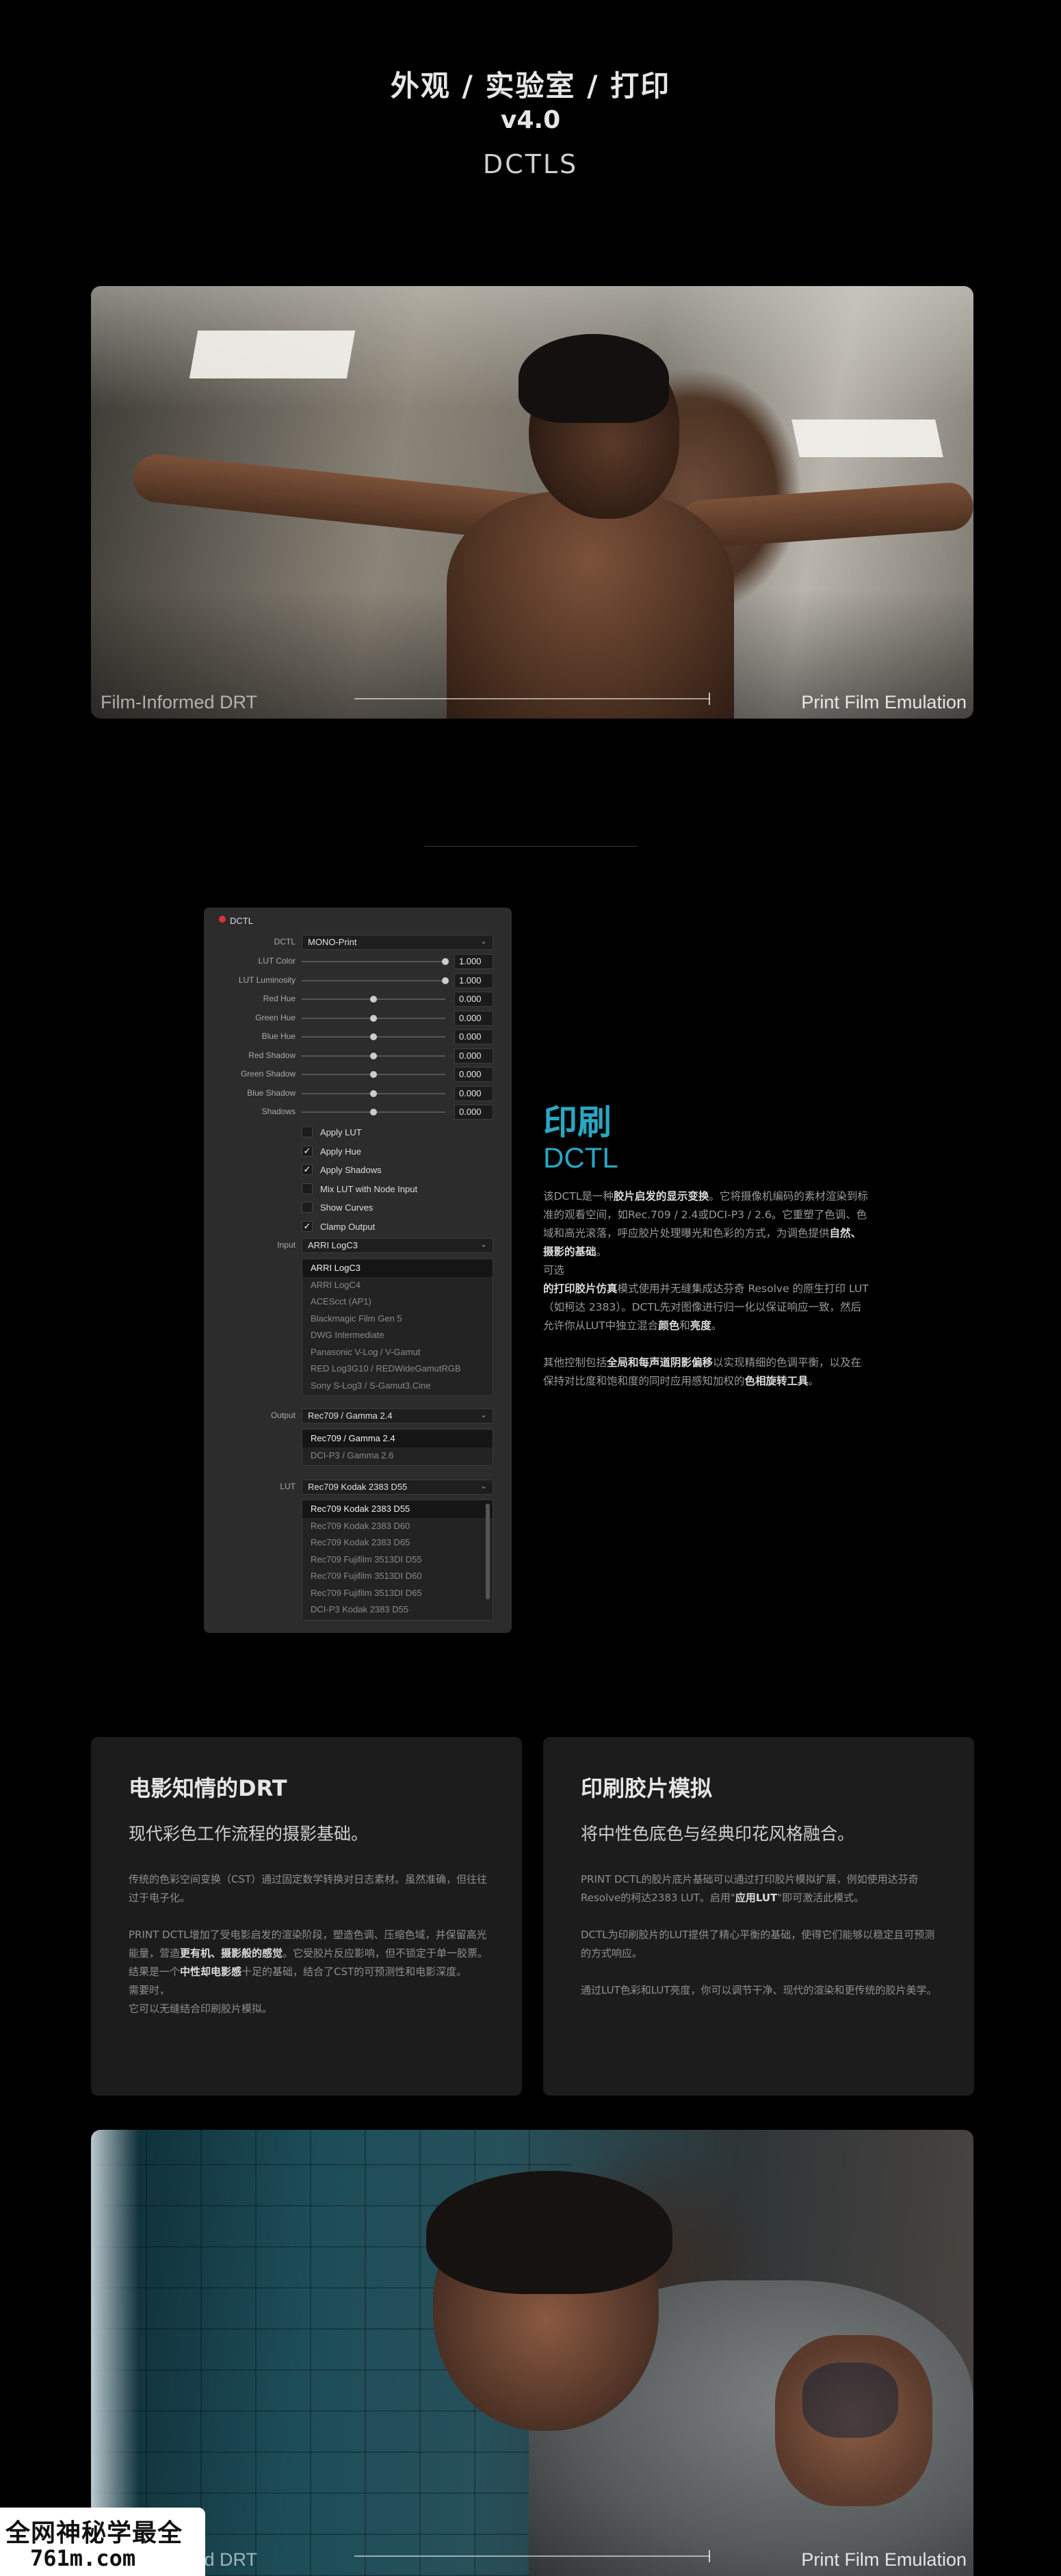 This screenshot has height=2576, width=1061. What do you see at coordinates (369, 1188) in the screenshot?
I see `checkbox-label: Mix LUT with Node Input` at bounding box center [369, 1188].